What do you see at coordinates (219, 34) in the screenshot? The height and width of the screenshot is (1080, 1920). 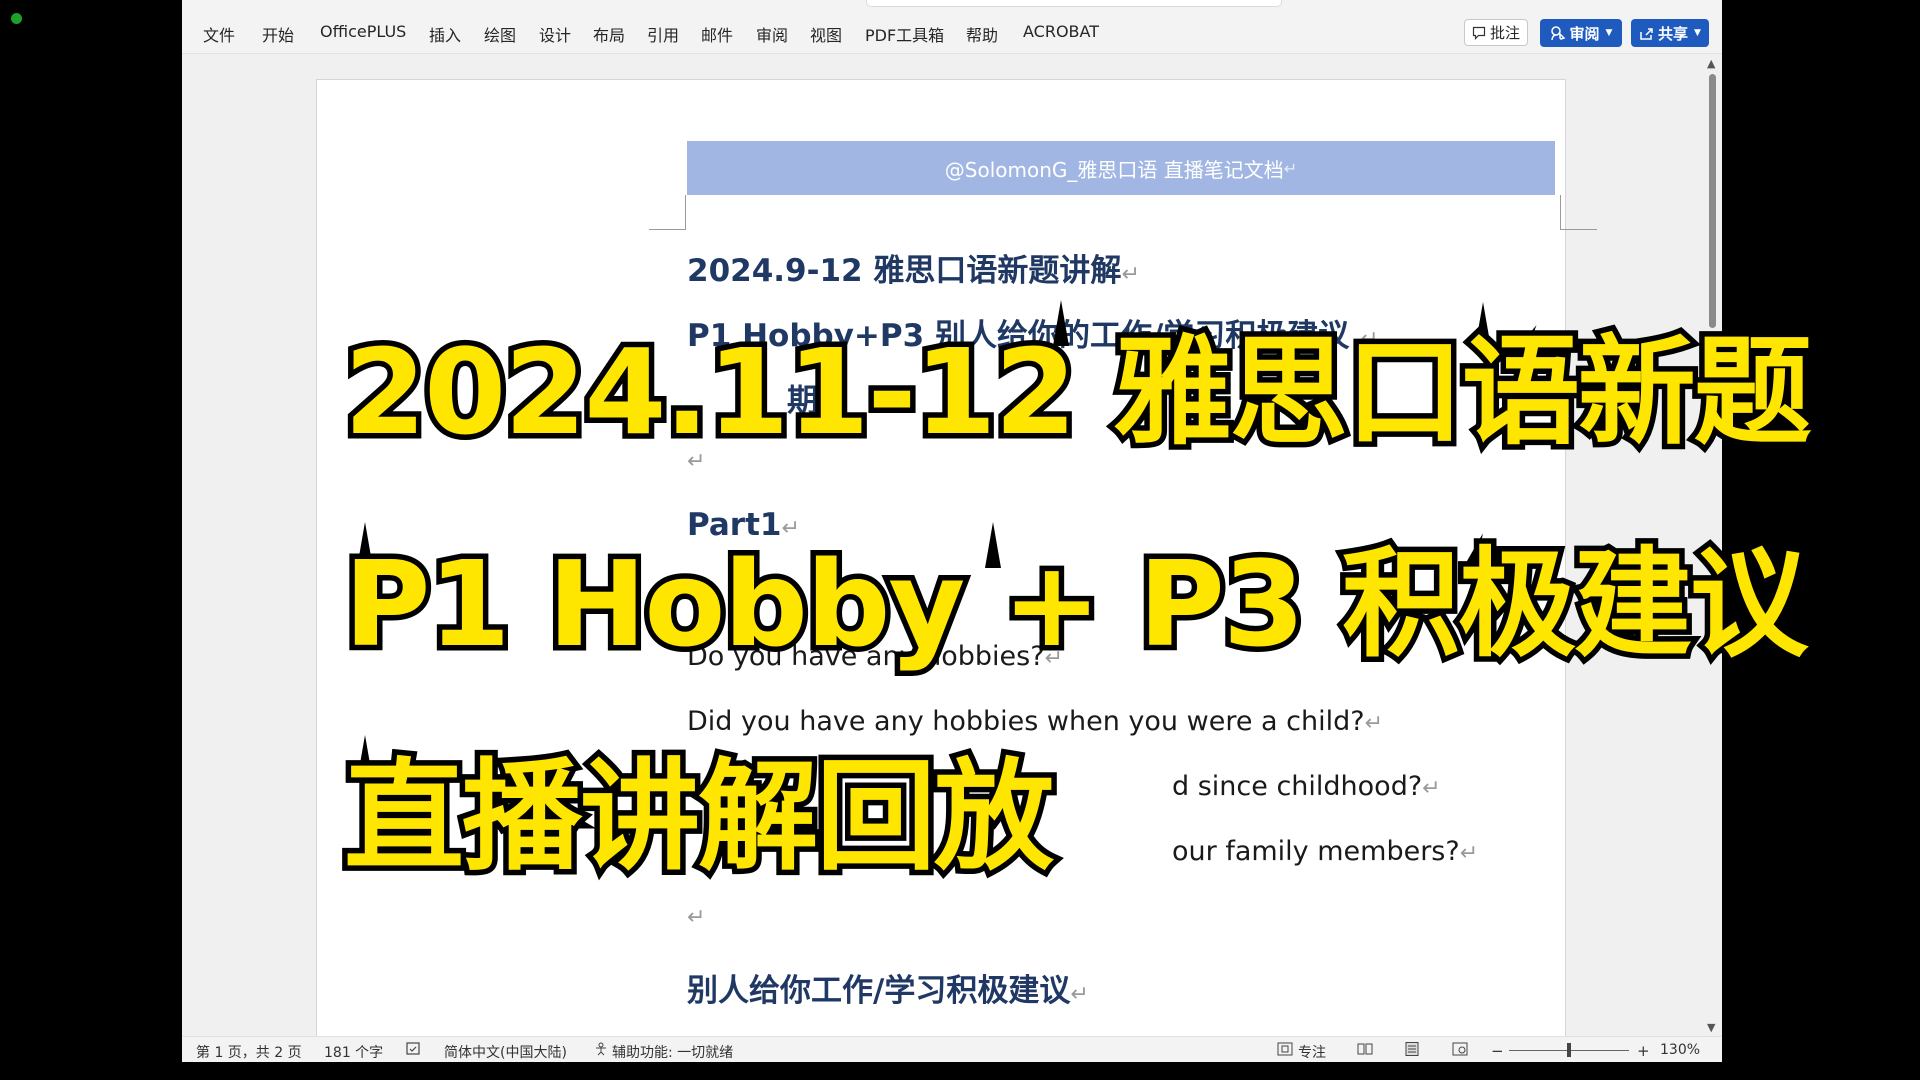 I see `menu-file: 文件` at bounding box center [219, 34].